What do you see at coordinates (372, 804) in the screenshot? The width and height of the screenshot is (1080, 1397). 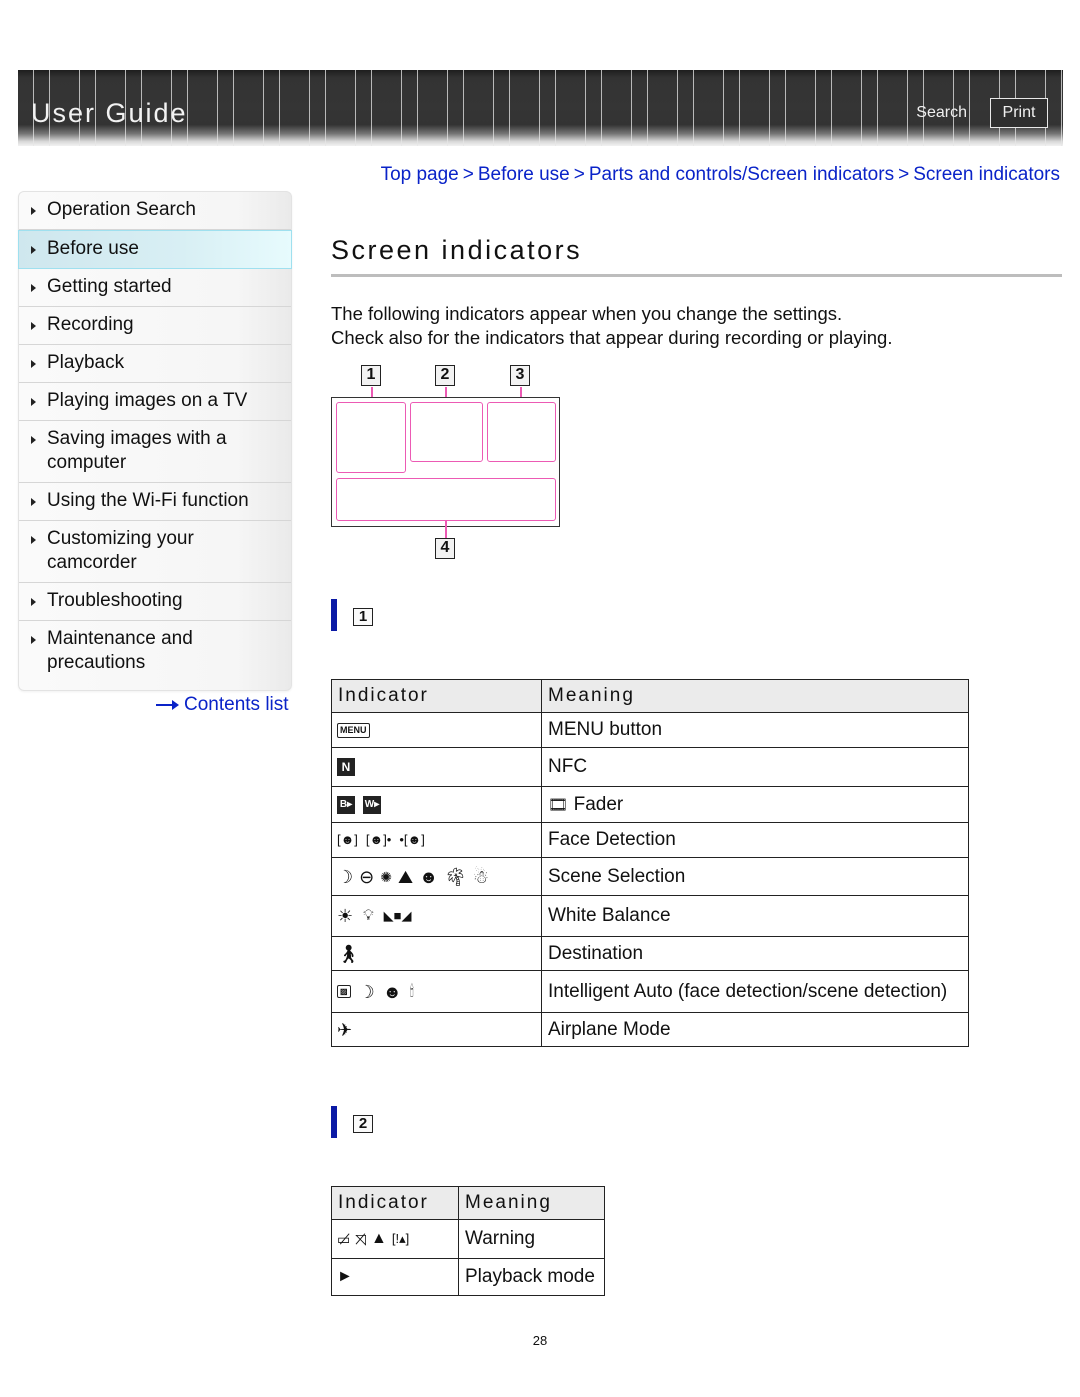 I see `fader-white-icon: W▸` at bounding box center [372, 804].